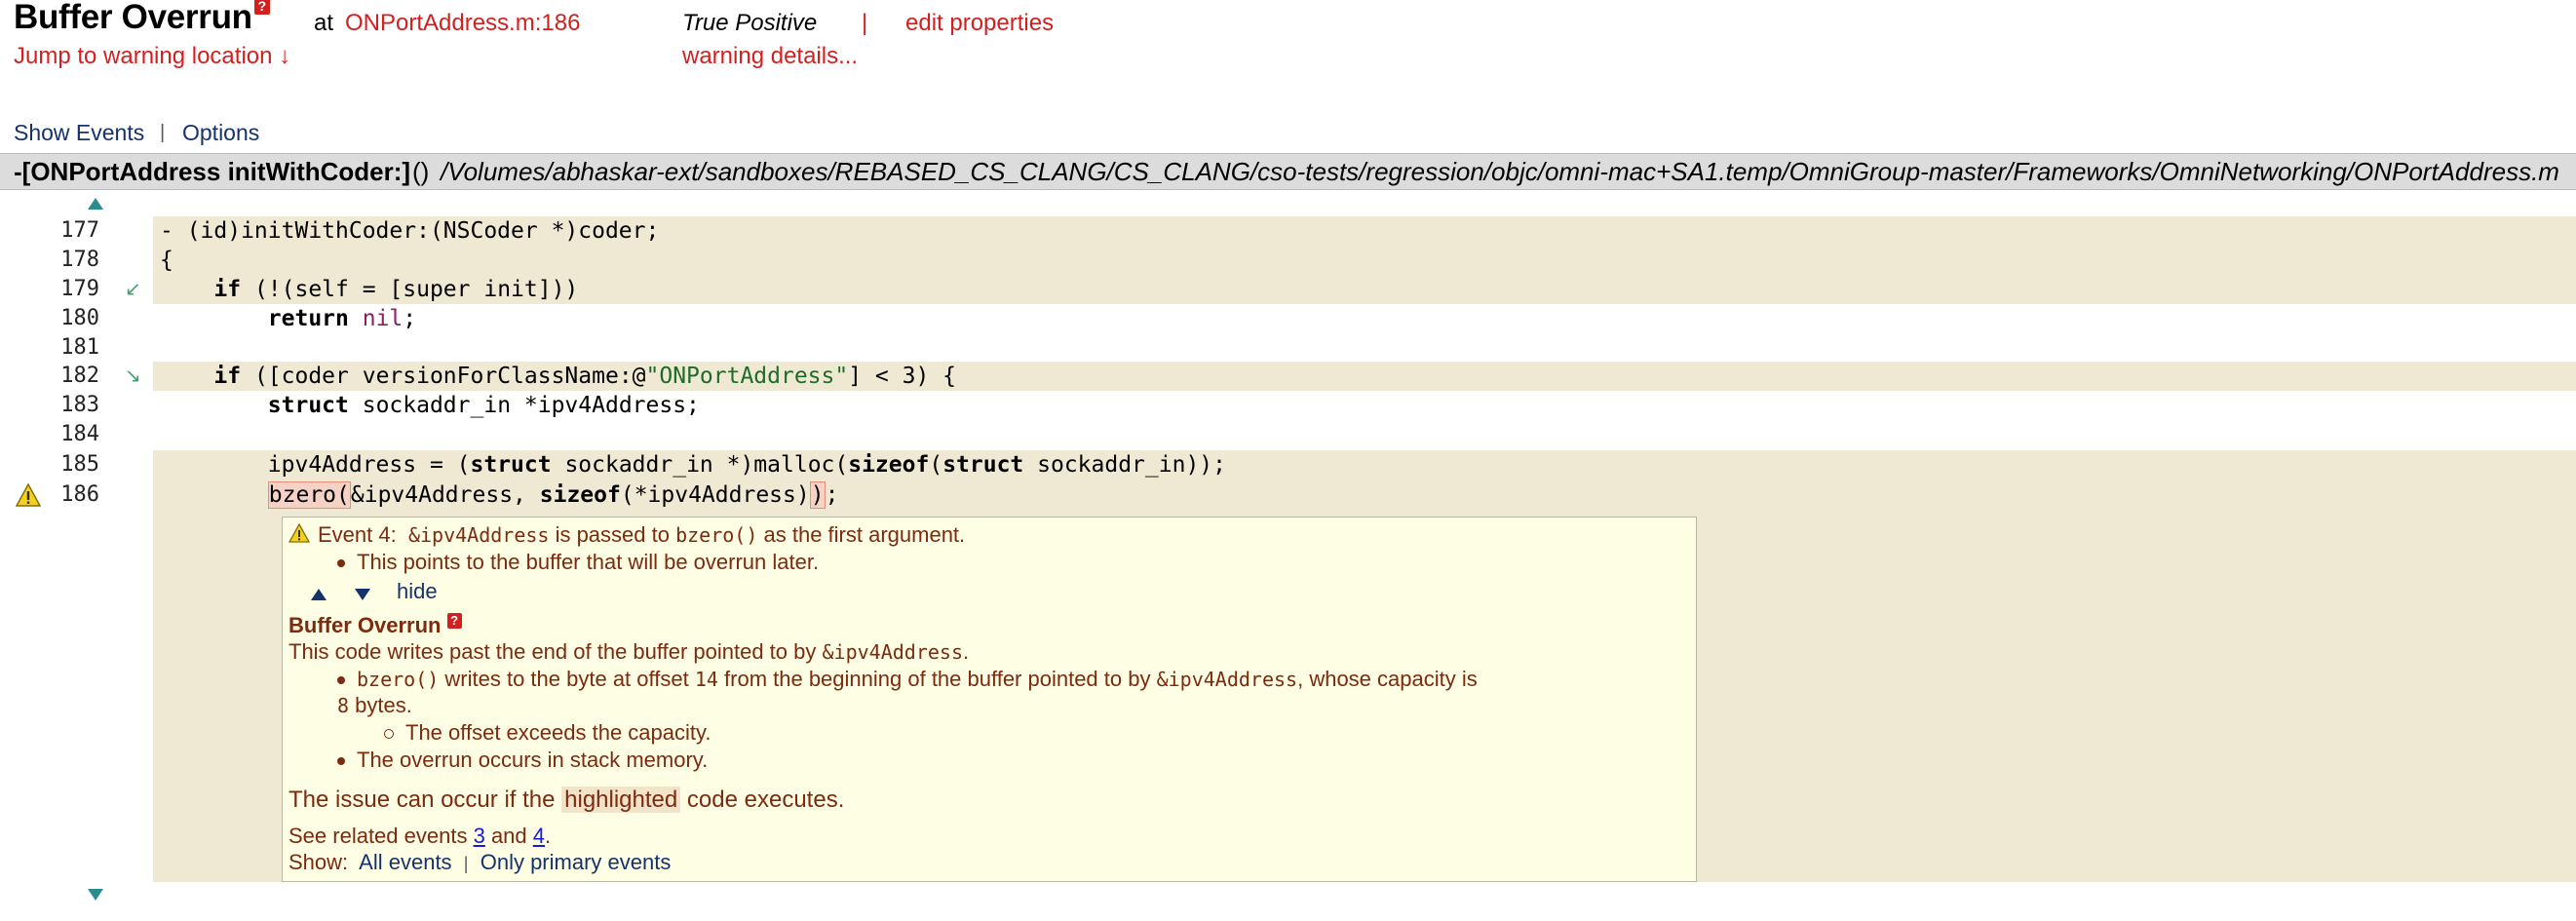  I want to click on issue-bullet-cont: 8 bytes., so click(374, 705).